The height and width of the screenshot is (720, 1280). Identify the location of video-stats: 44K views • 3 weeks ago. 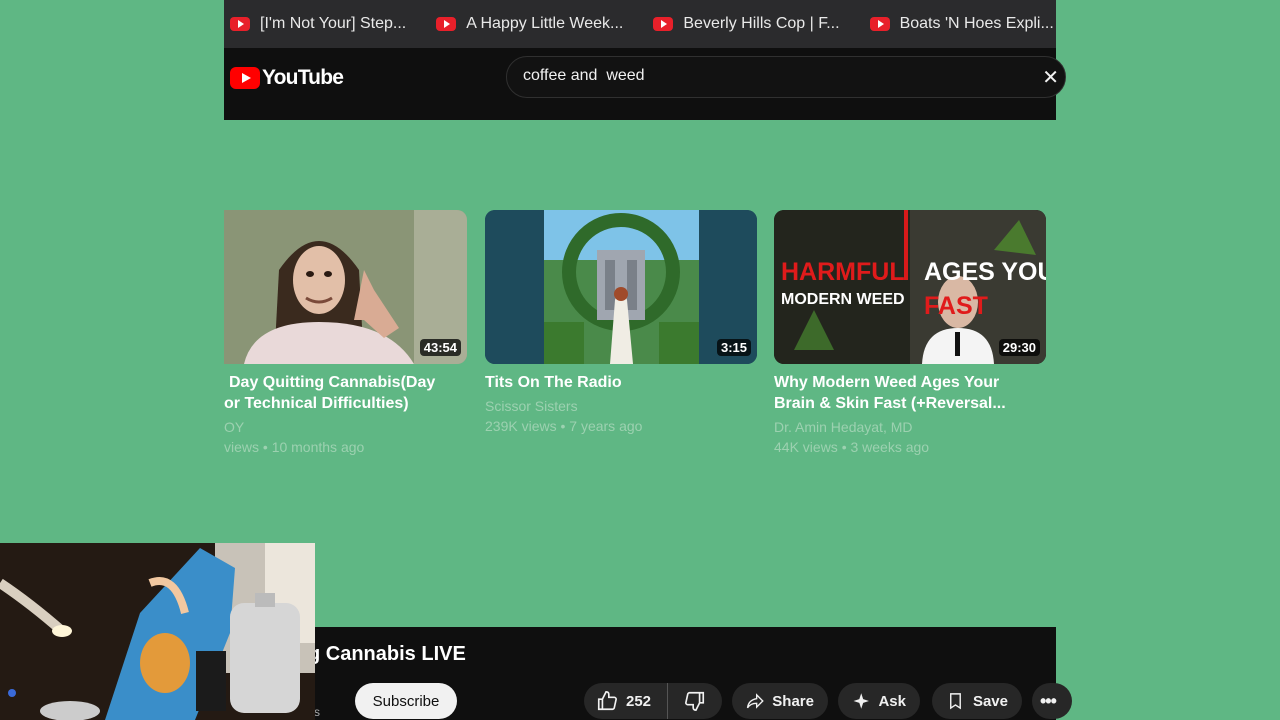
(852, 447).